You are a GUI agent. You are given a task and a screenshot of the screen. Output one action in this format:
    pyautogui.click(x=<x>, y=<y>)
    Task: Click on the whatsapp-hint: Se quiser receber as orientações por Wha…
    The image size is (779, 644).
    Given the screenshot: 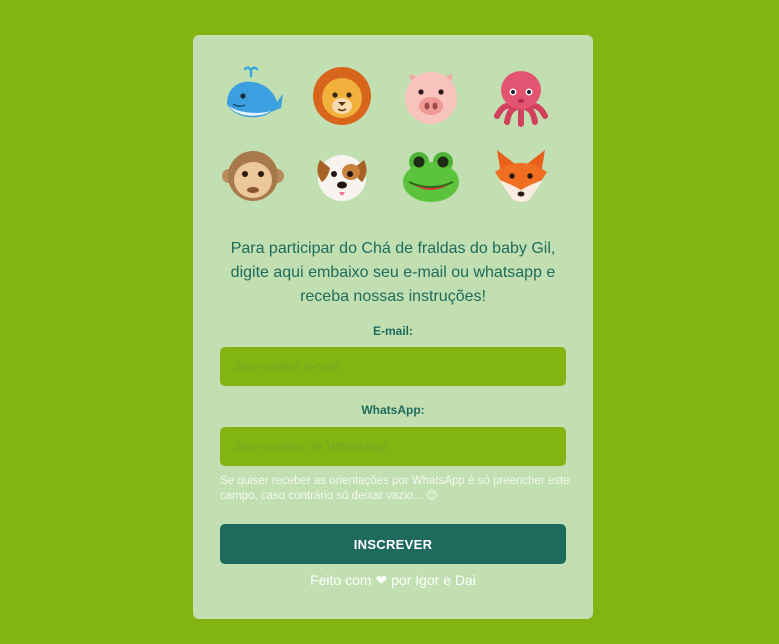 What is the action you would take?
    pyautogui.click(x=395, y=488)
    